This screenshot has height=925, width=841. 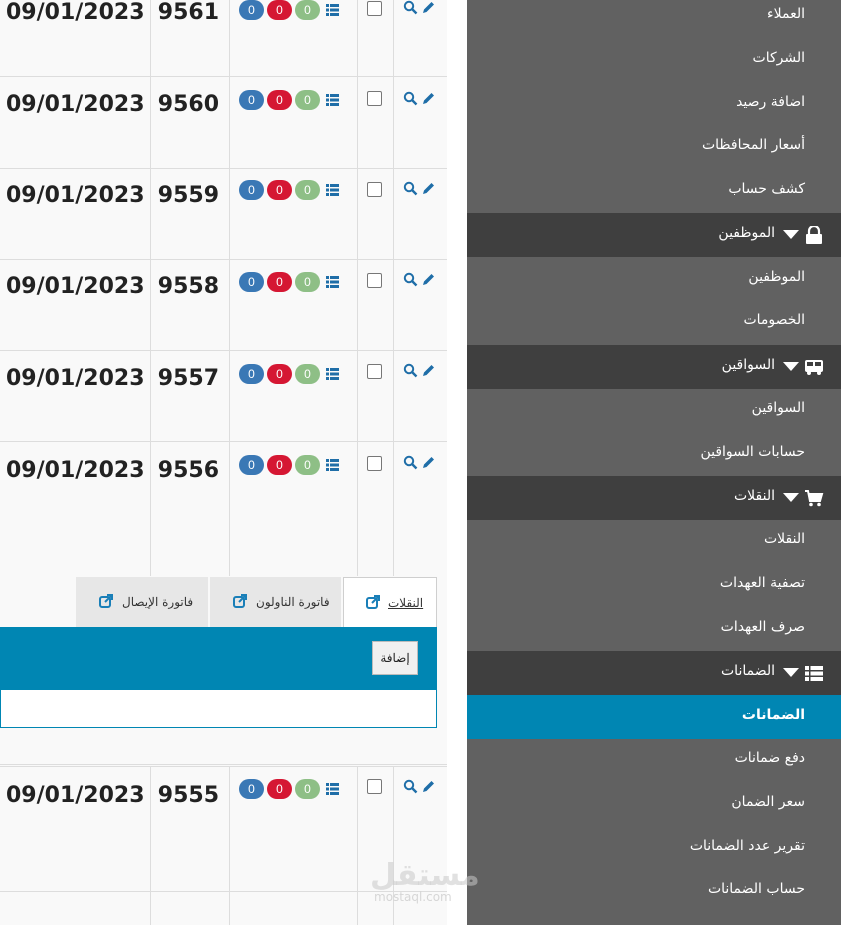 What do you see at coordinates (654, 717) in the screenshot?
I see `sidebar-item-guarantees-active: الضمانات` at bounding box center [654, 717].